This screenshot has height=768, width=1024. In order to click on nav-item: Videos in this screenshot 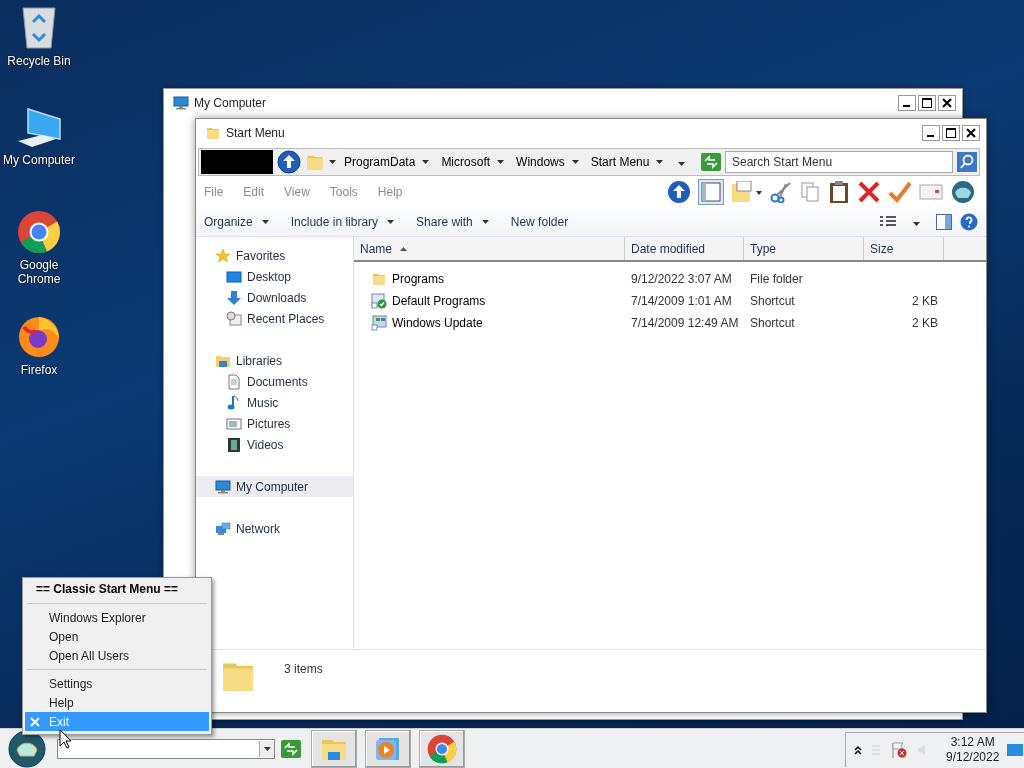, I will do `click(274, 444)`.